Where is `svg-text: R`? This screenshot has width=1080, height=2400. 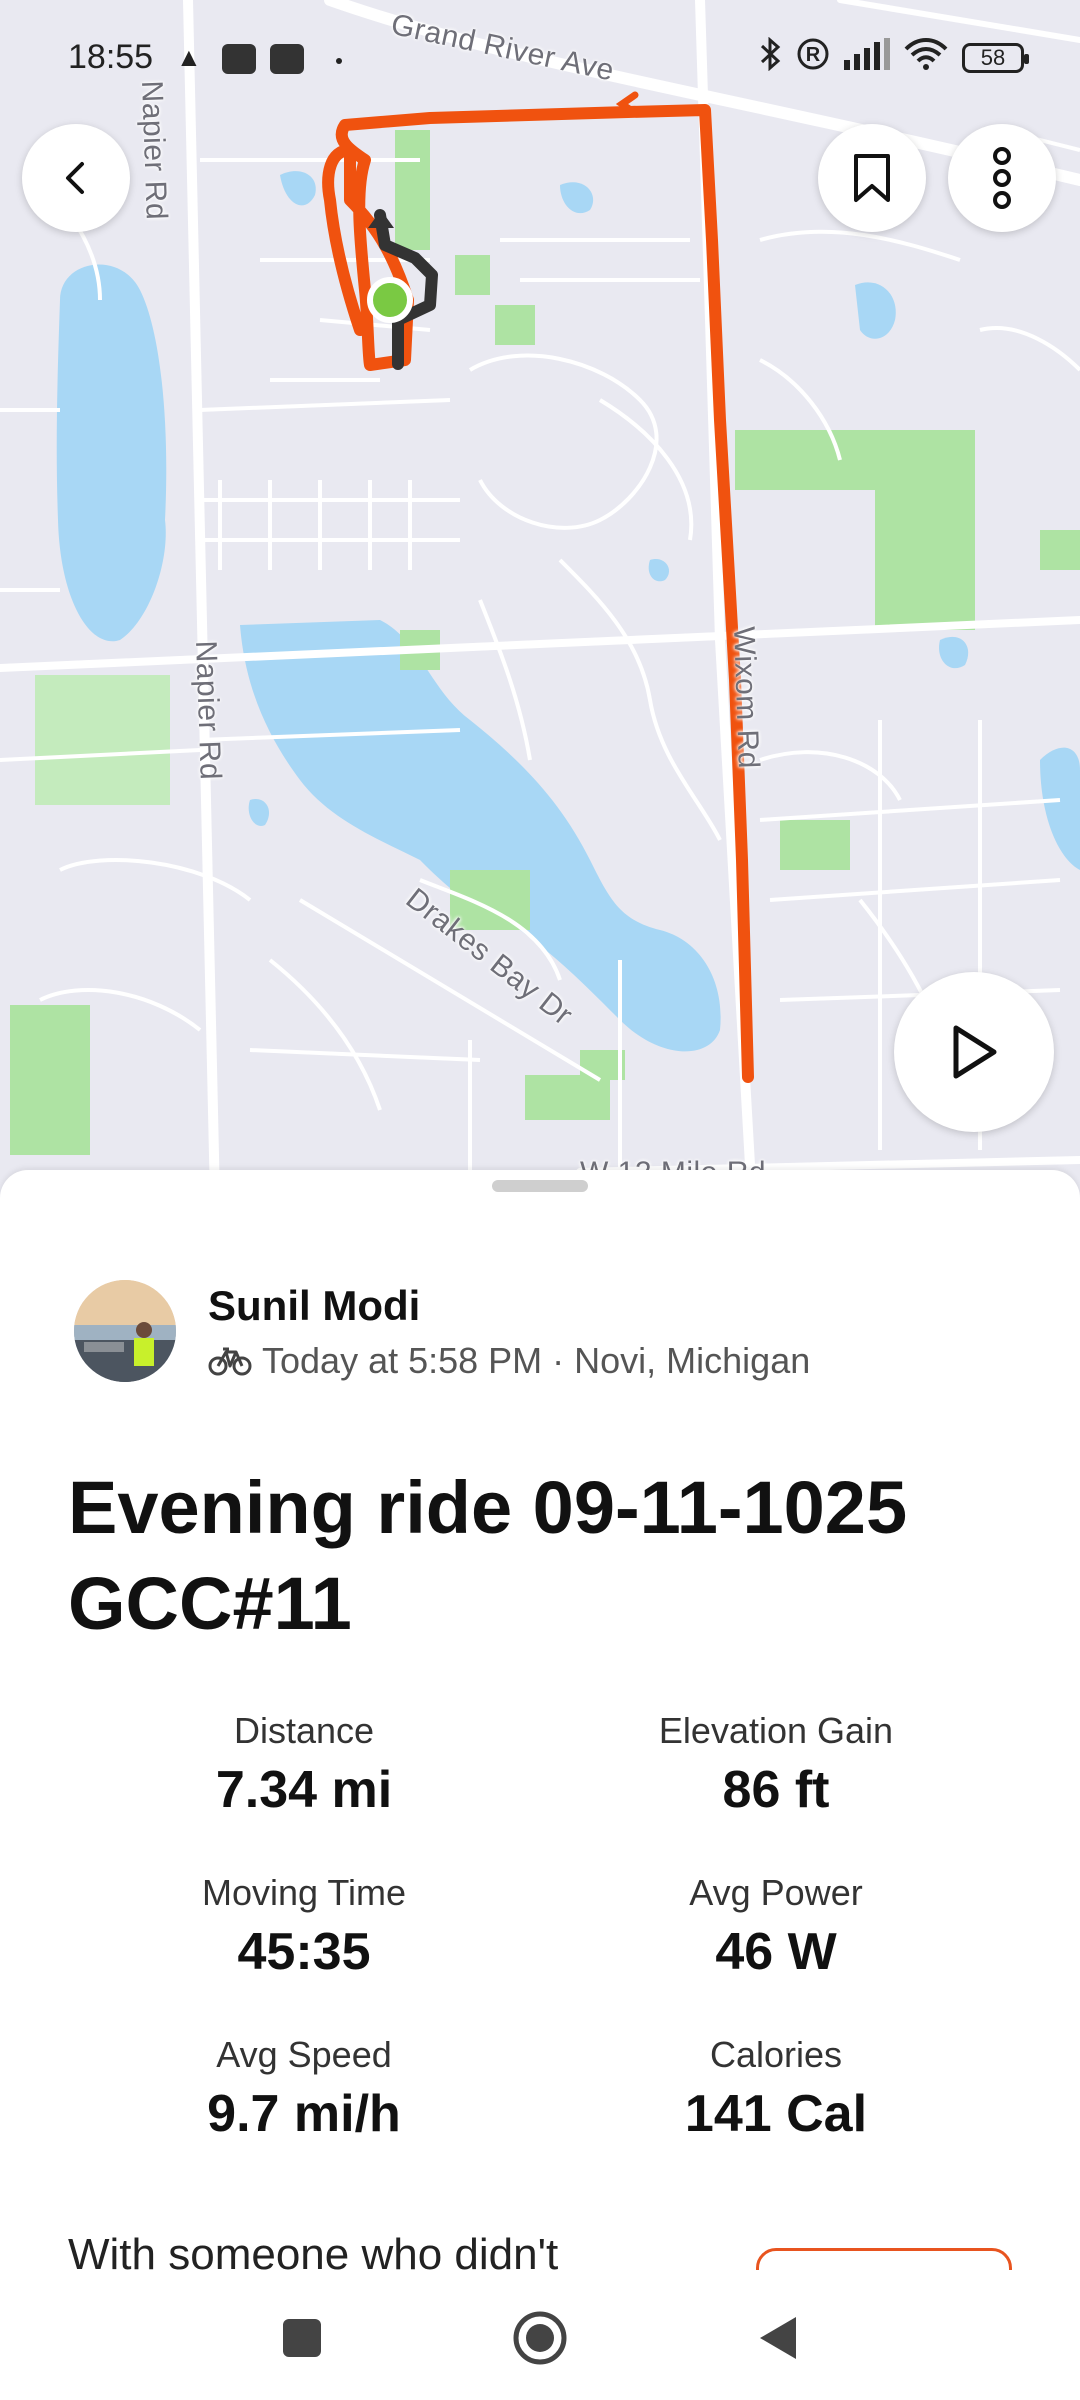 svg-text: R is located at coordinates (813, 55).